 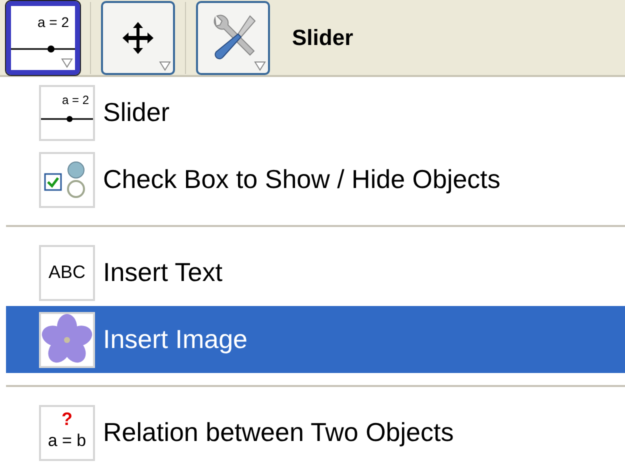 I want to click on tool-name: Slider, so click(x=323, y=37).